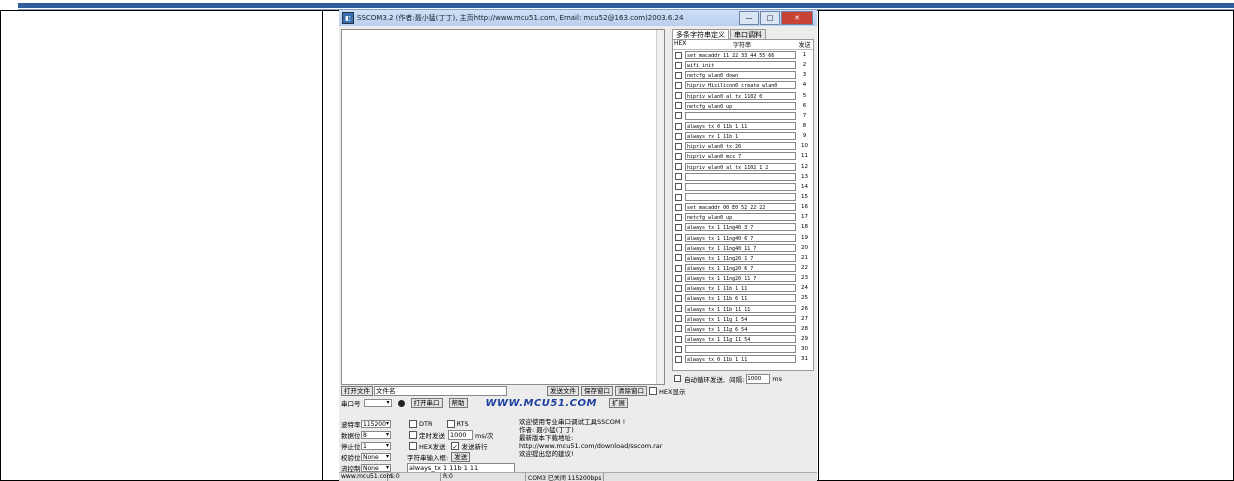 The width and height of the screenshot is (1234, 481). What do you see at coordinates (740, 146) in the screenshot?
I see `command-input: hipriv wlan0 tx 20` at bounding box center [740, 146].